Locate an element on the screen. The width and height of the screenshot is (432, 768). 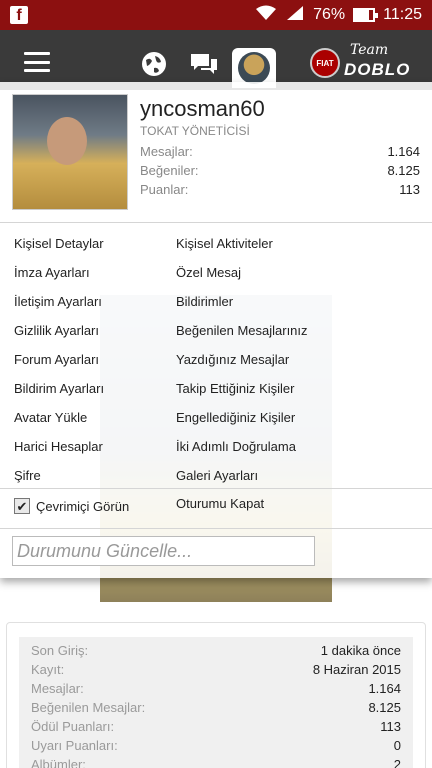
info-value: 8 Haziran 2015 is located at coordinates (356, 669).